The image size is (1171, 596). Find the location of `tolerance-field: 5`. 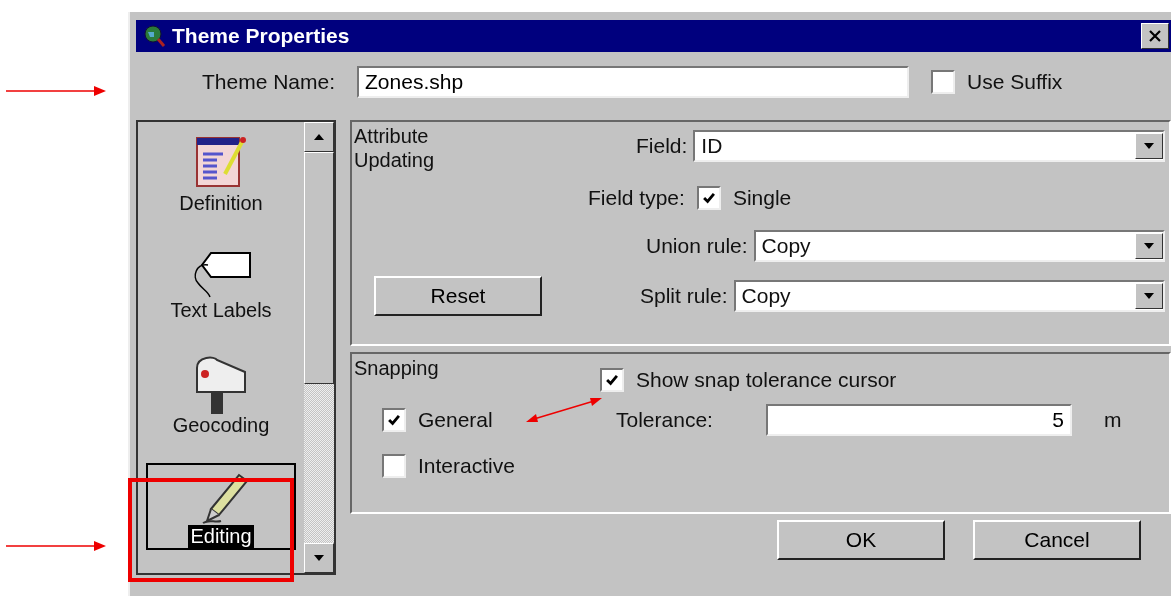

tolerance-field: 5 is located at coordinates (919, 420).